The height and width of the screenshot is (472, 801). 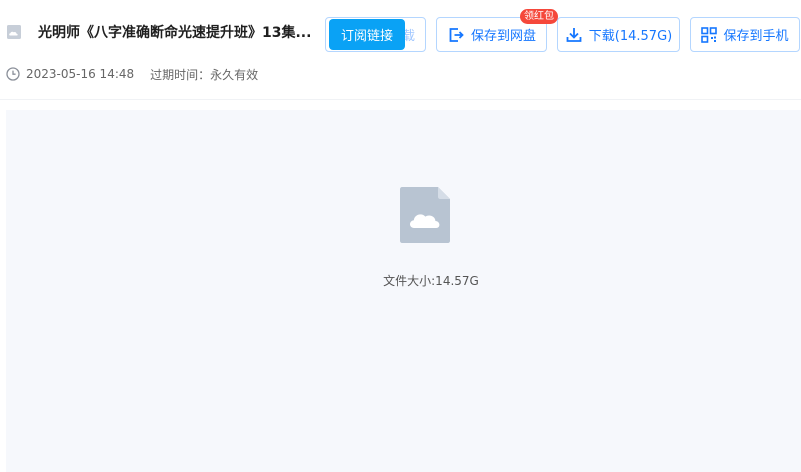 What do you see at coordinates (630, 36) in the screenshot?
I see `download-label: 下载(14.57G)` at bounding box center [630, 36].